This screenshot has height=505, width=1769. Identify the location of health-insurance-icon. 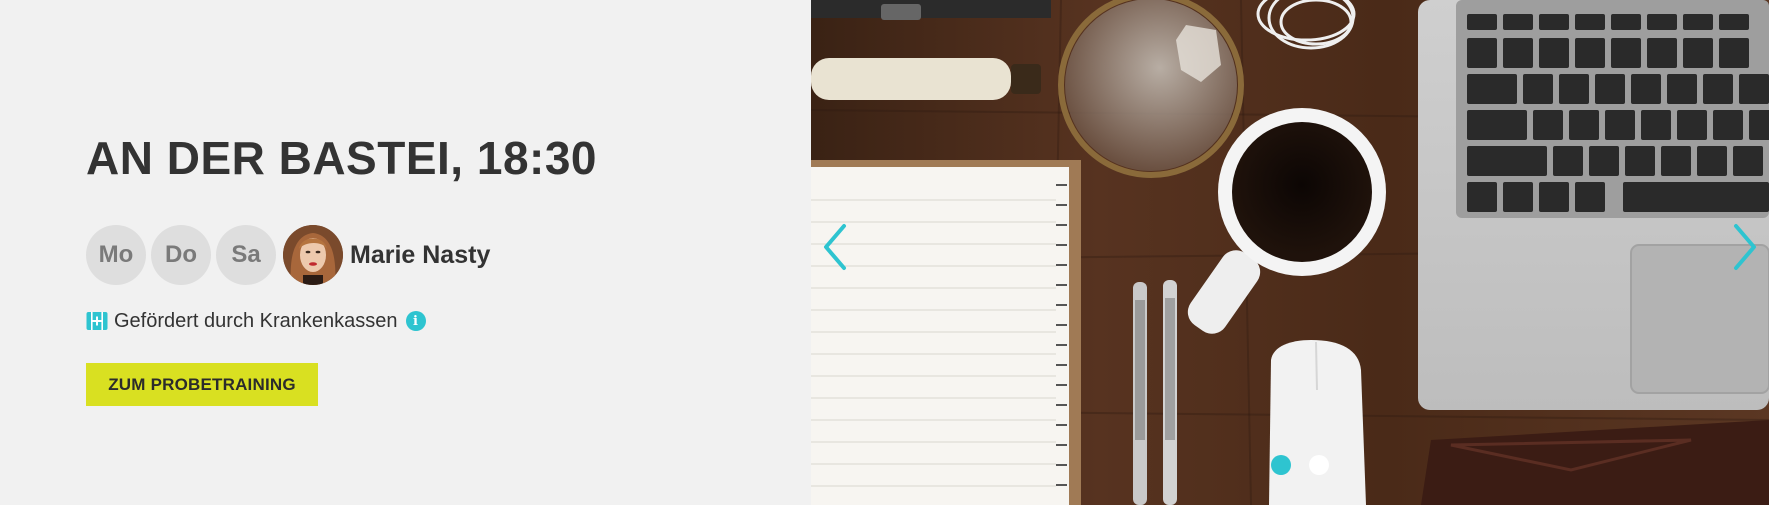
(97, 321).